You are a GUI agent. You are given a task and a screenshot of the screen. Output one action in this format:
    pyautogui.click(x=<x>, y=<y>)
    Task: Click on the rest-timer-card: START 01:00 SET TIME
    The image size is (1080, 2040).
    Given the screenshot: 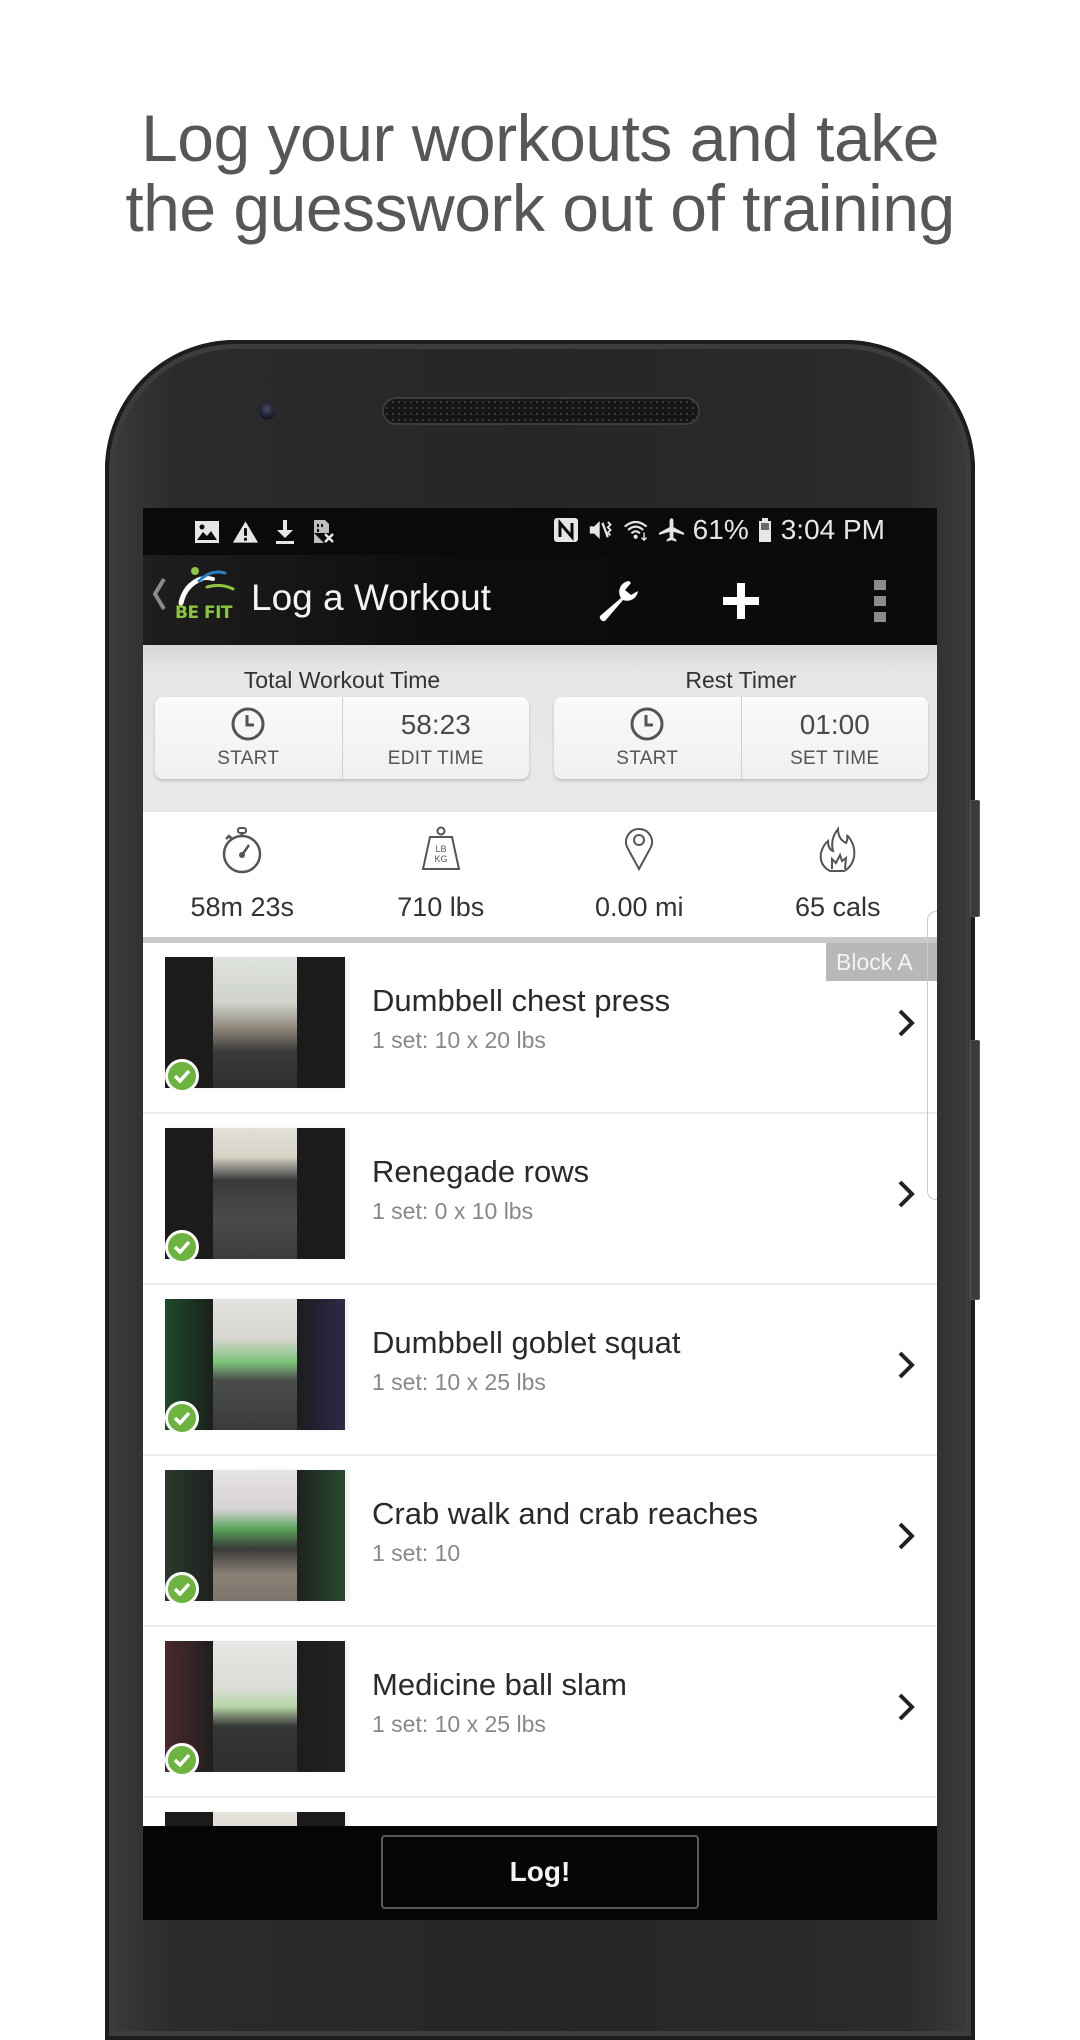 What is the action you would take?
    pyautogui.click(x=741, y=738)
    